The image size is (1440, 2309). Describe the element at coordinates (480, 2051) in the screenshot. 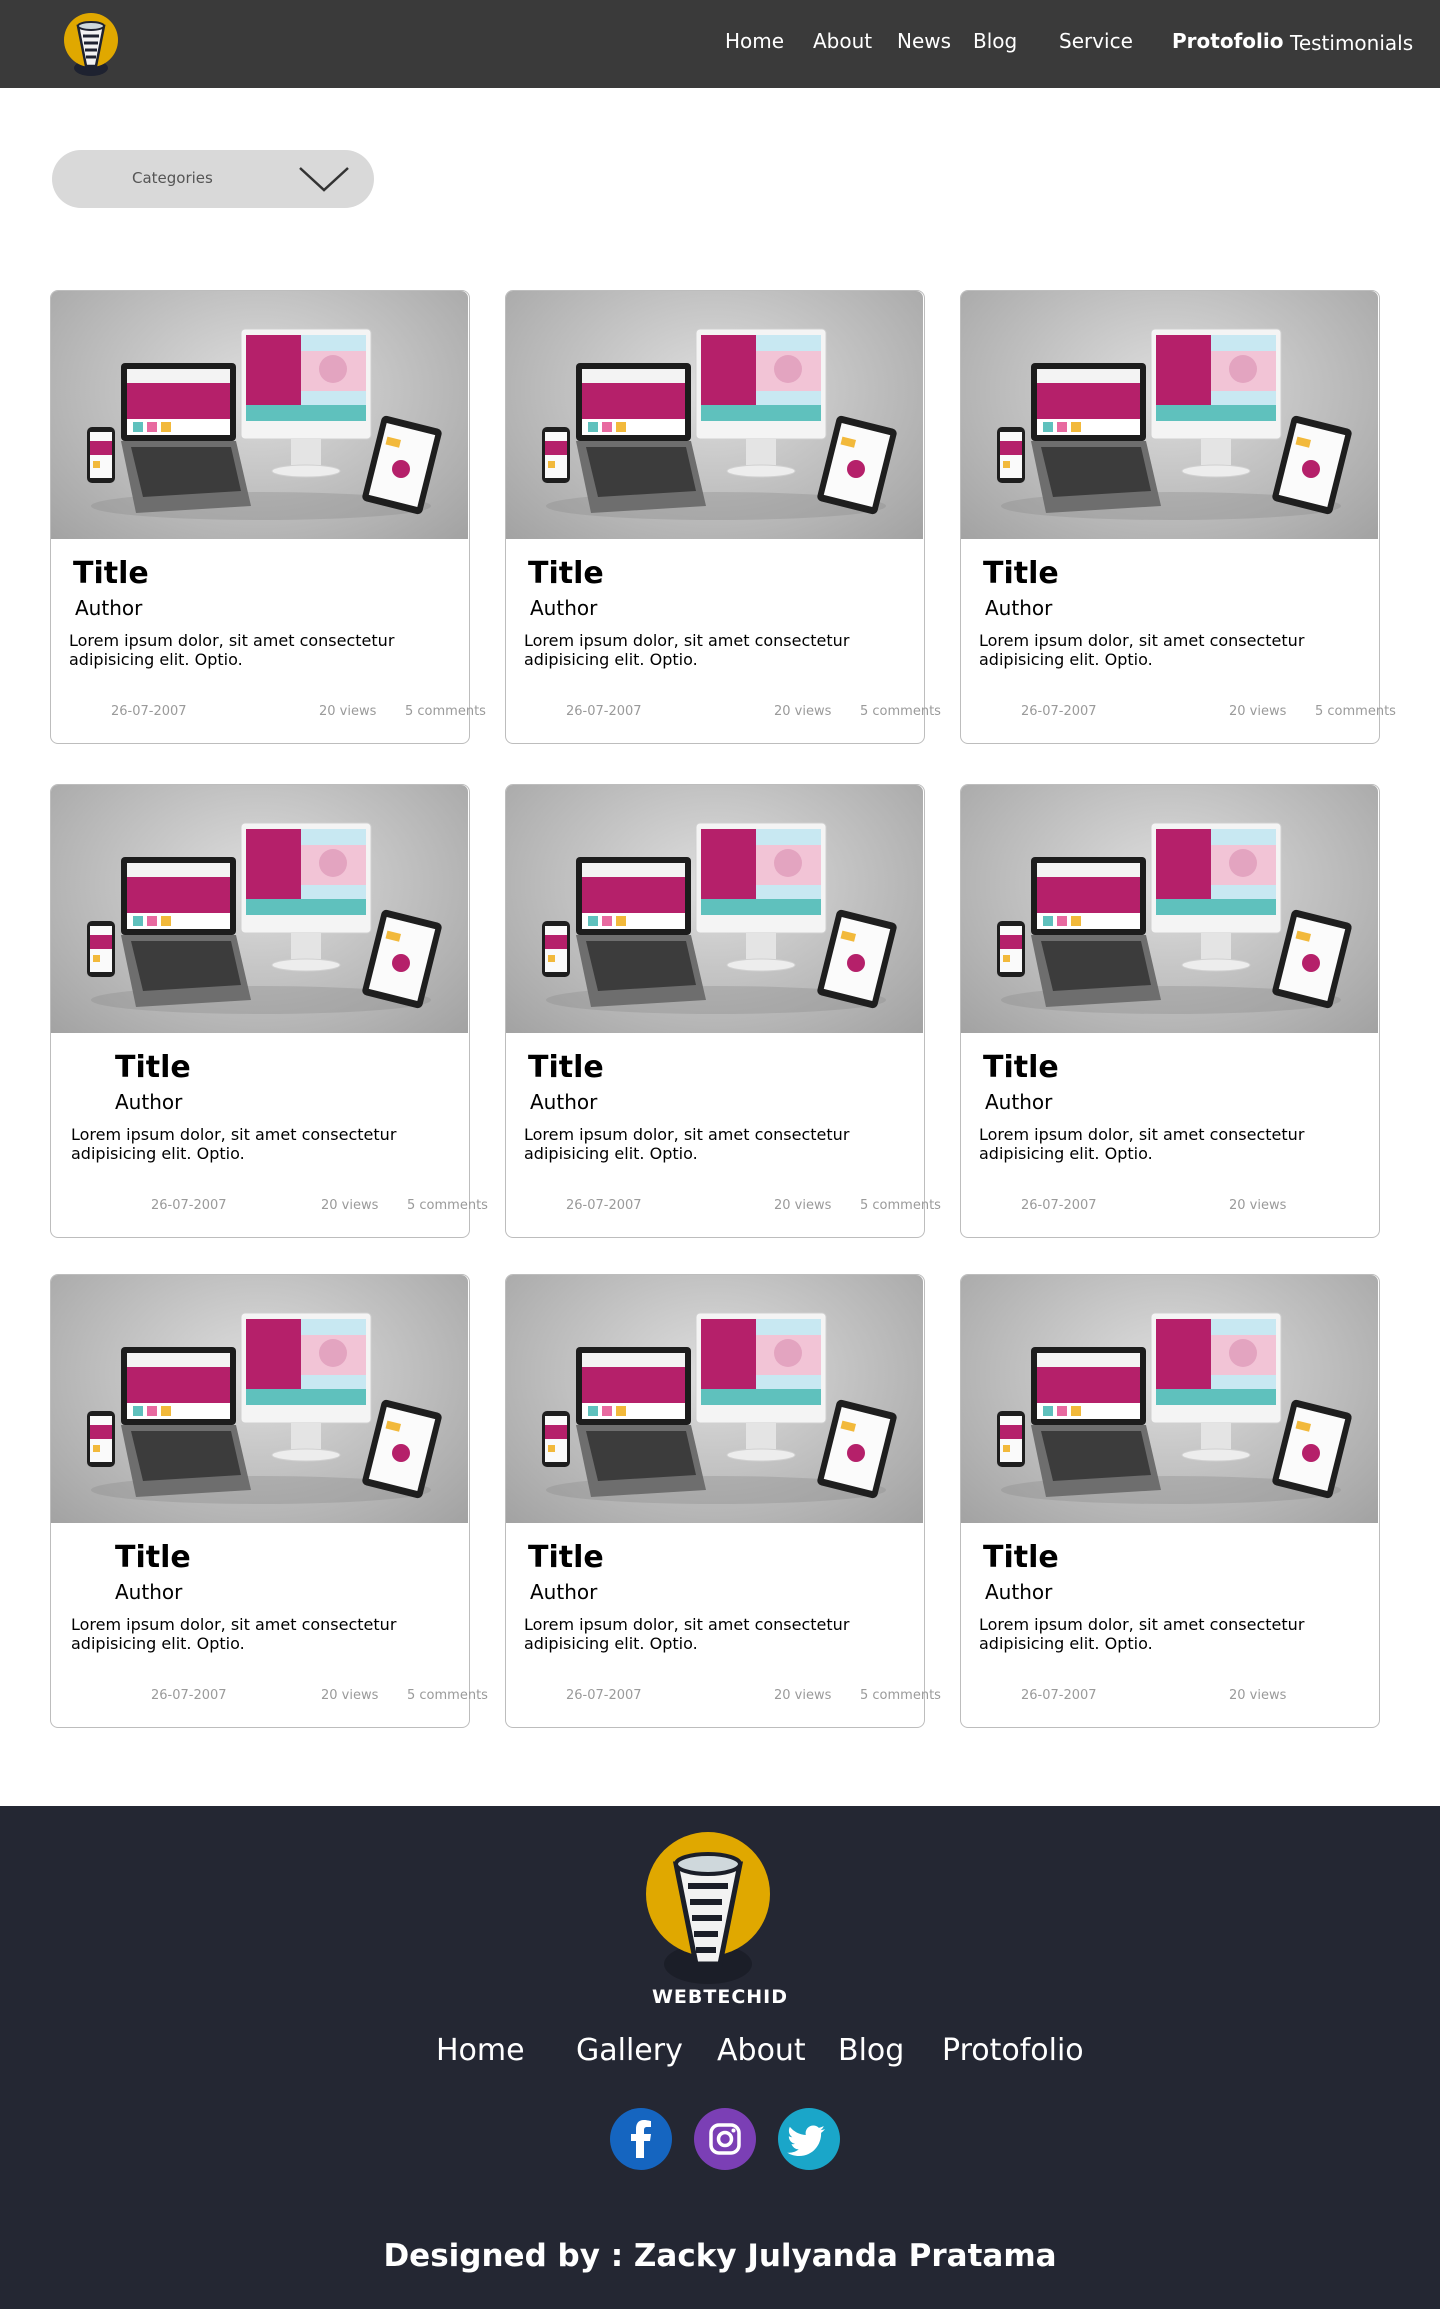

I see `footer-link-home: Home` at that location.